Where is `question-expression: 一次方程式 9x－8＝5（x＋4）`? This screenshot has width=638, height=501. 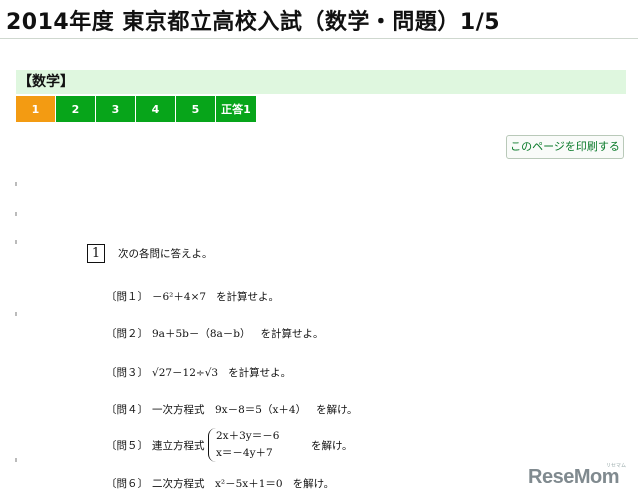
question-expression: 一次方程式 9x－8＝5（x＋4） is located at coordinates (229, 410).